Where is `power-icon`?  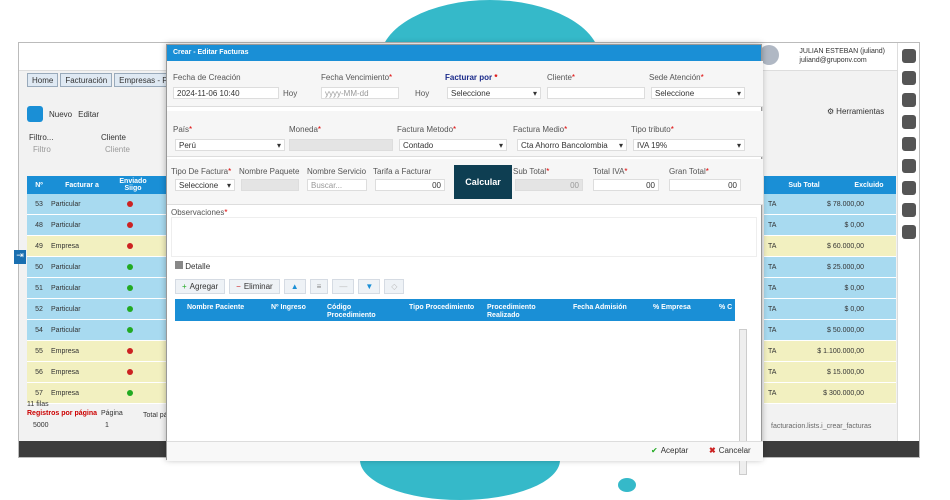
power-icon is located at coordinates (908, 232).